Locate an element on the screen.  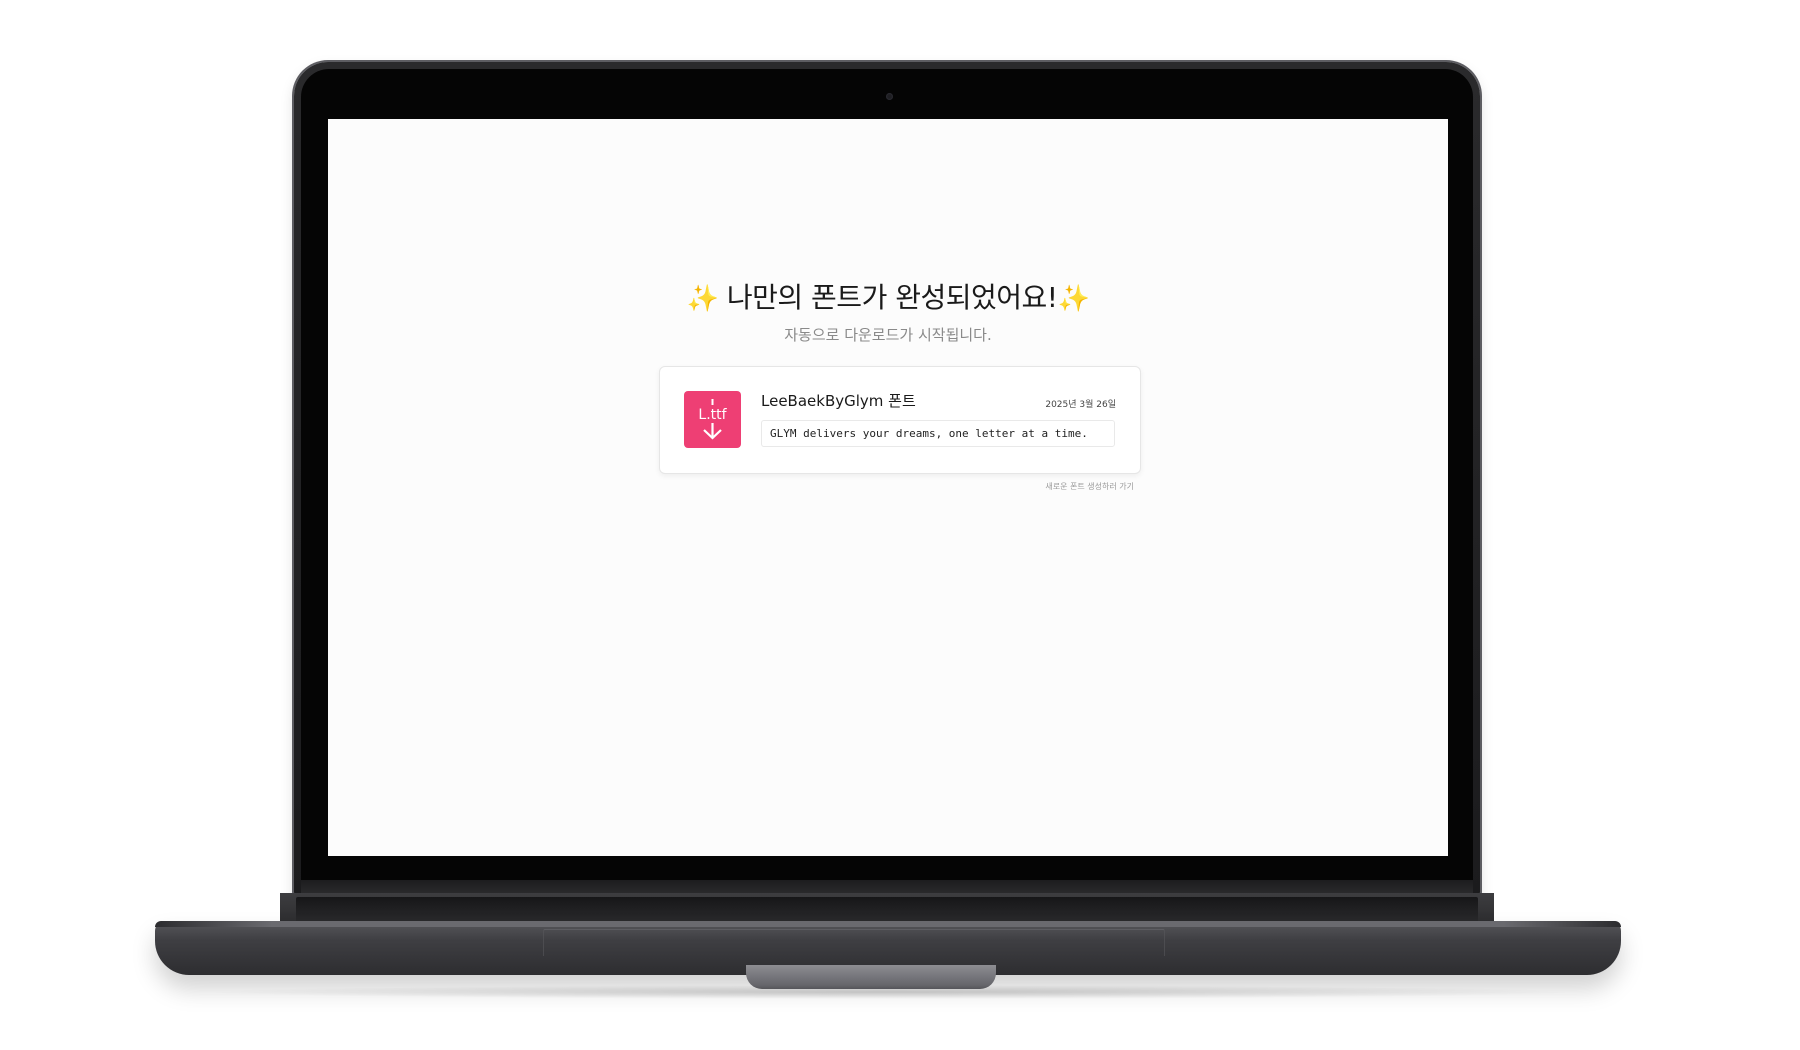
ttf-download-icon: L.ttf is located at coordinates (712, 419).